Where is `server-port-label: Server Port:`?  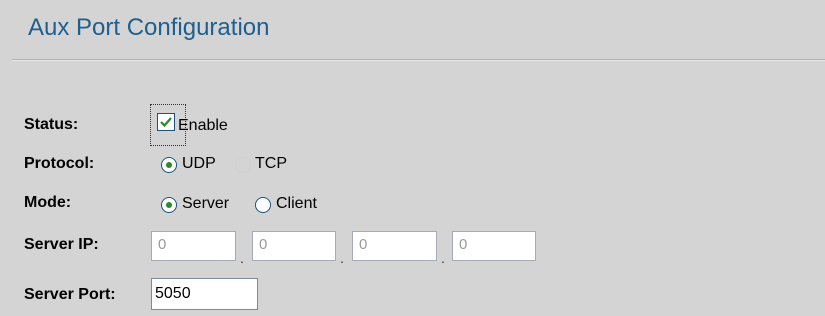 server-port-label: Server Port: is located at coordinates (70, 294).